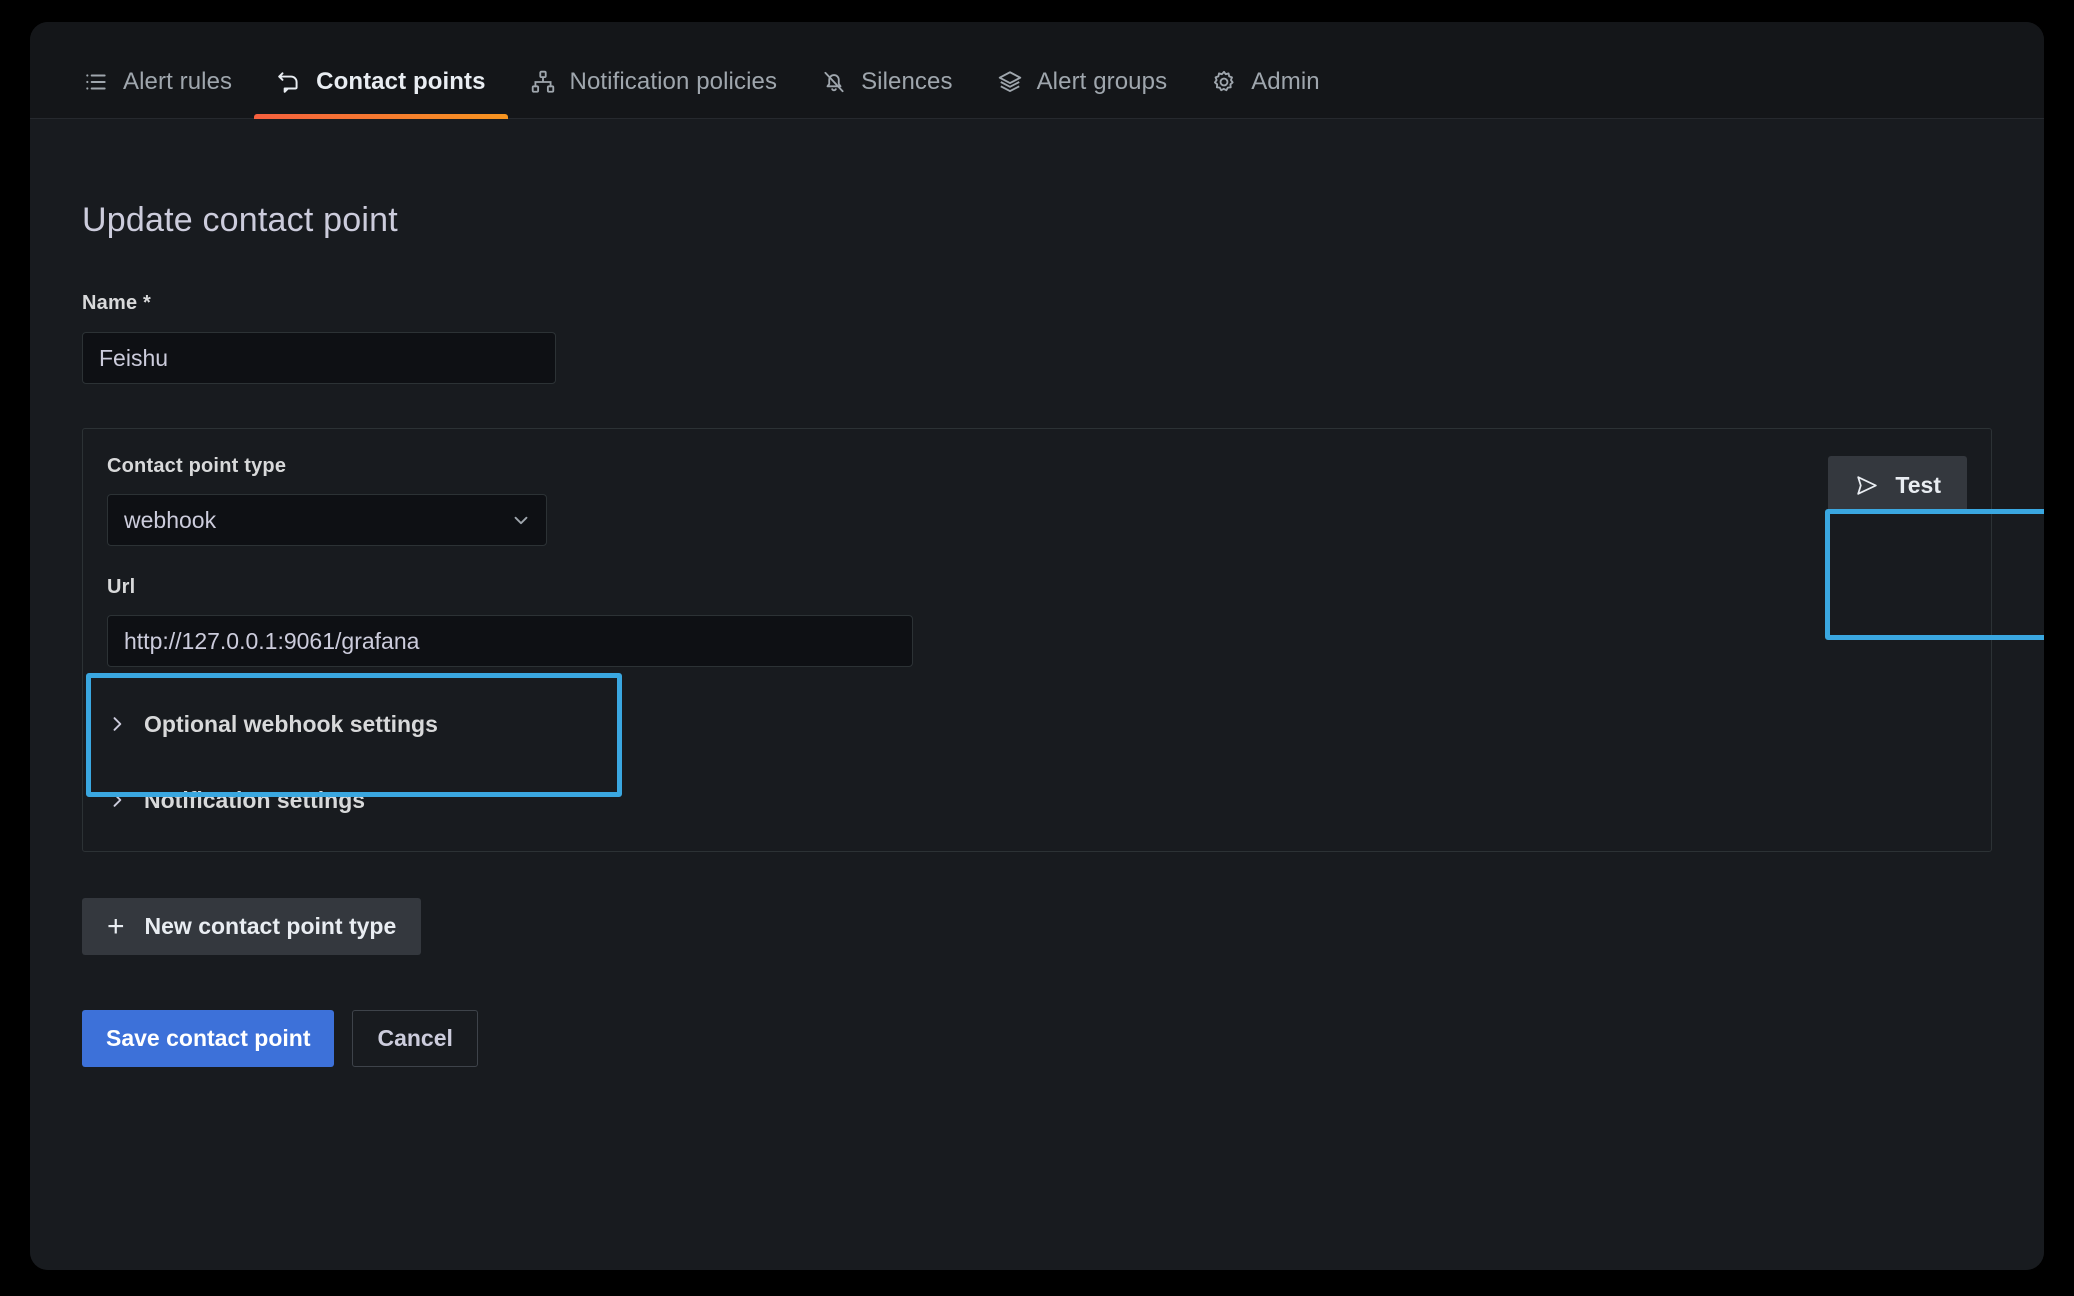 The image size is (2074, 1296). I want to click on contact-point-type-value: webhook, so click(170, 520).